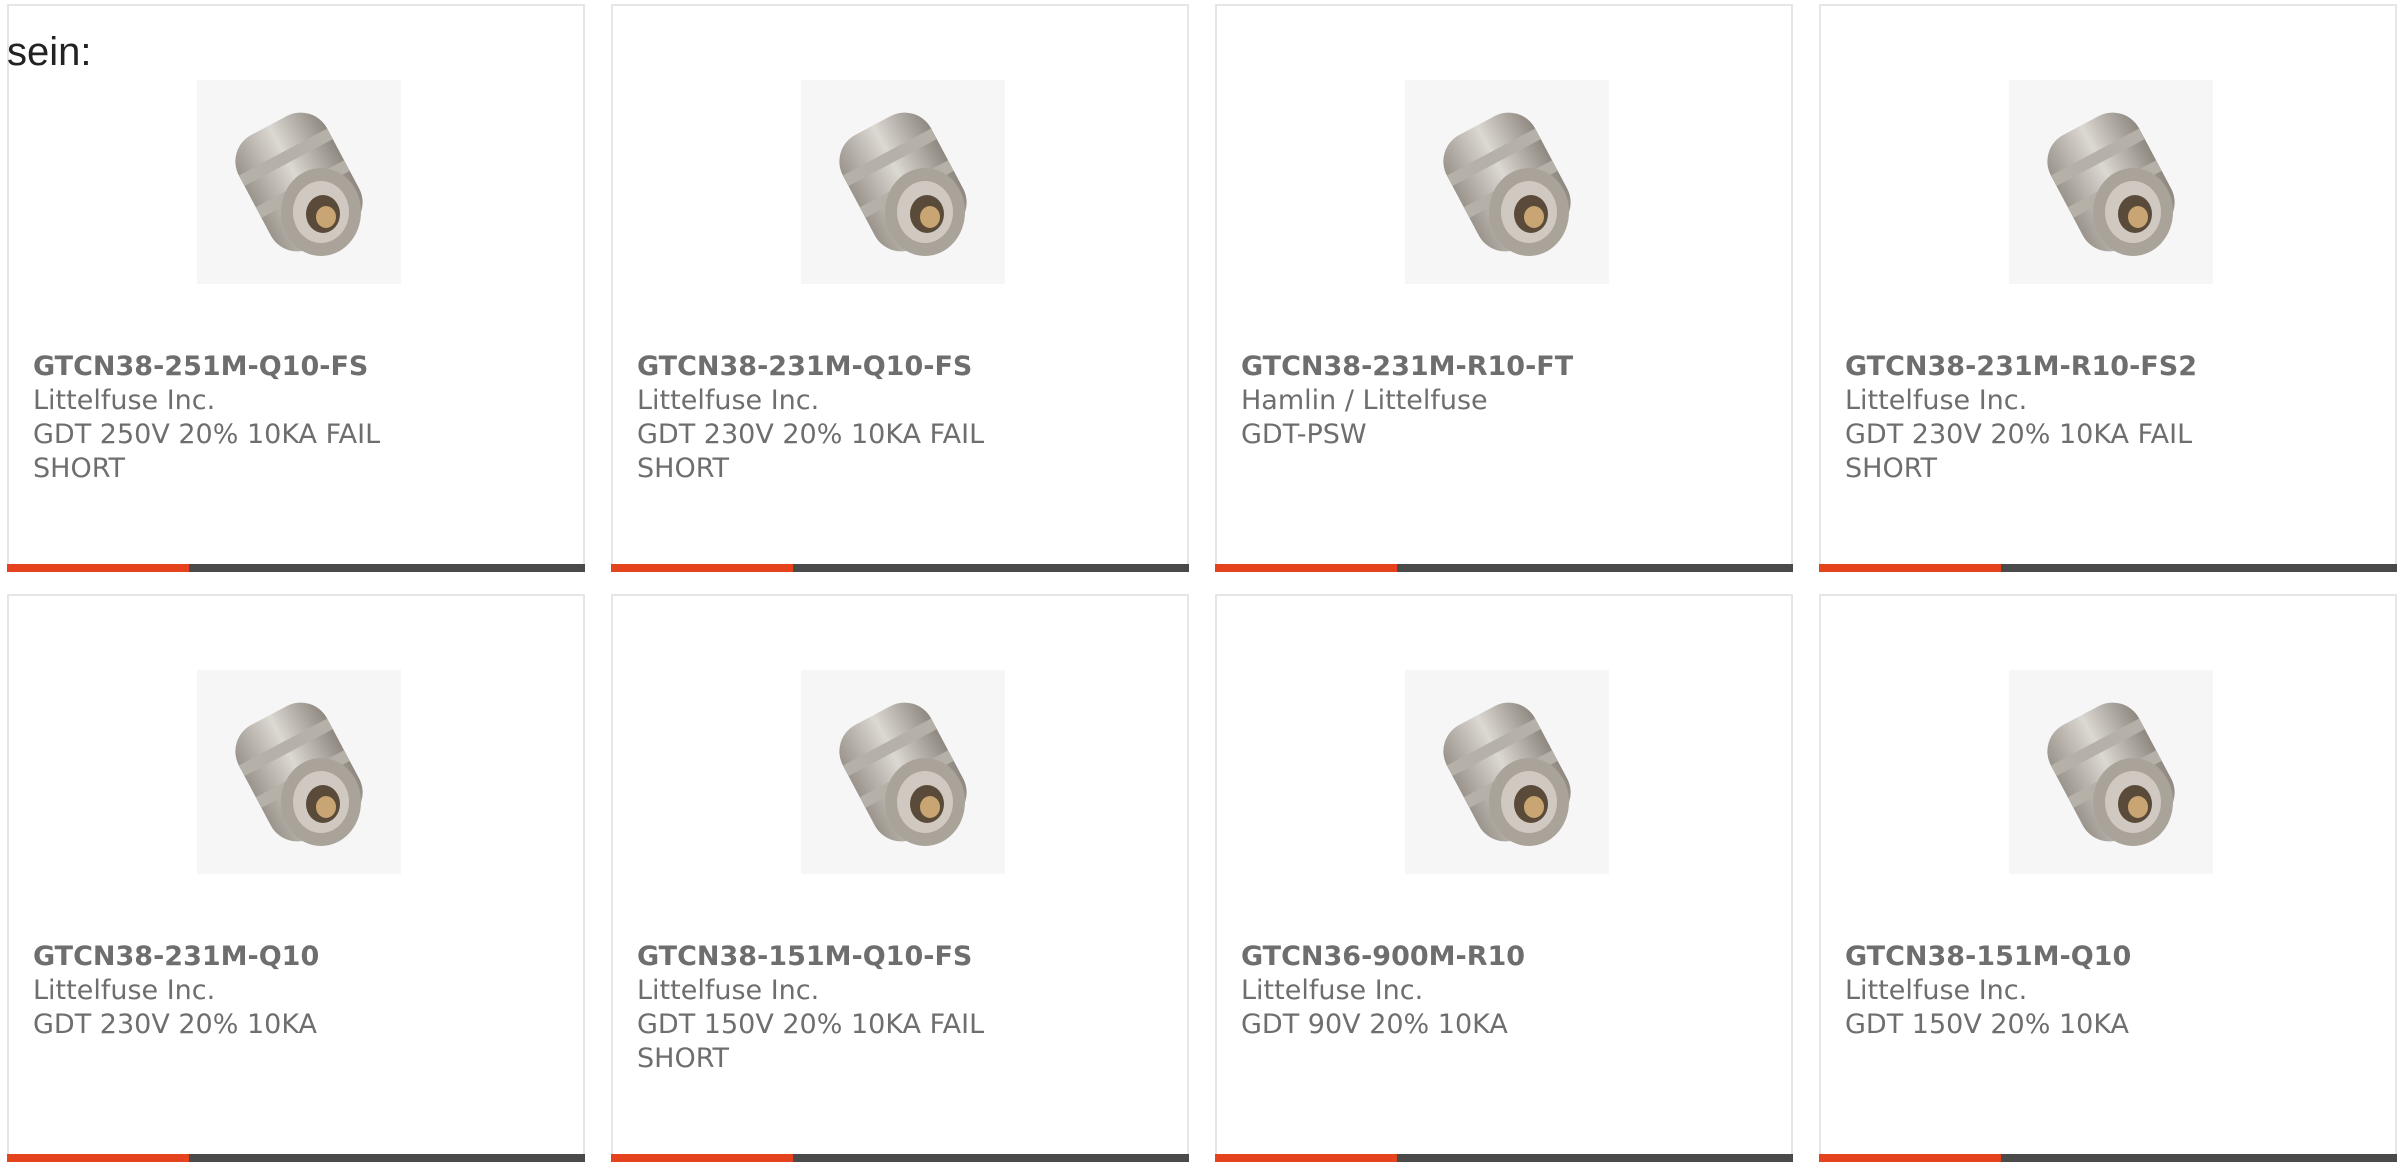 Image resolution: width=2400 pixels, height=1162 pixels. I want to click on part-number-link: GTCN38-231M-R10-FT, so click(1407, 366).